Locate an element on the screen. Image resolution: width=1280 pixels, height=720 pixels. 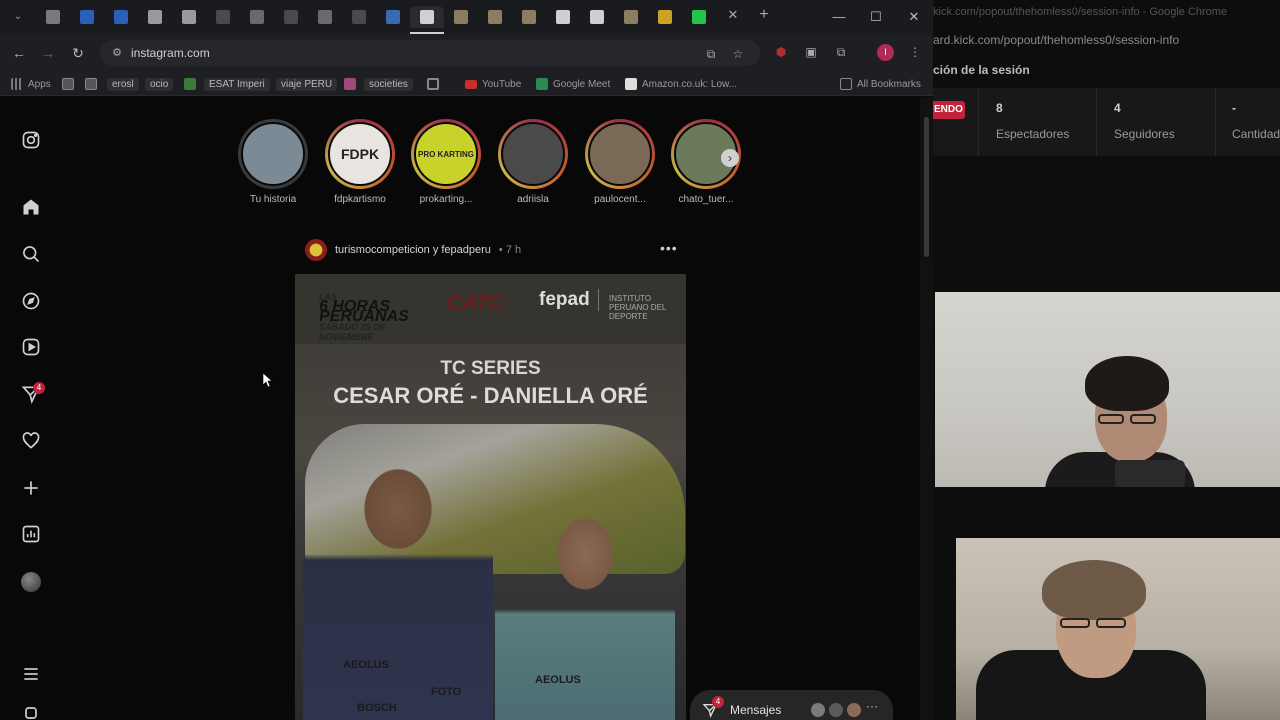
back-icon: ← is located at coordinates (19, 53).